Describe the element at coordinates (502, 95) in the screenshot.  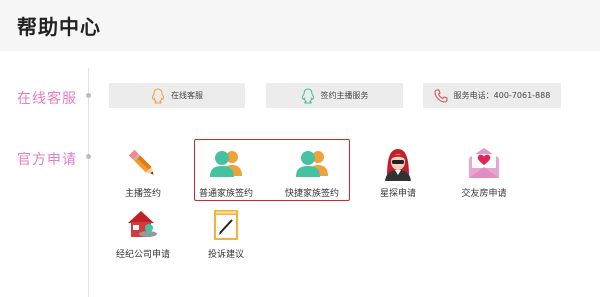
I see `phone-service-label: 服务电话：400-7061-888` at that location.